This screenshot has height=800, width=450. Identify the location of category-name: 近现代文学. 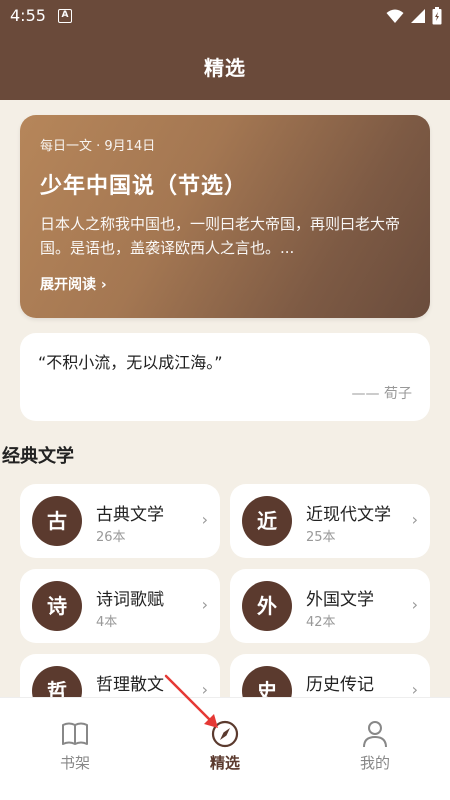
(348, 515).